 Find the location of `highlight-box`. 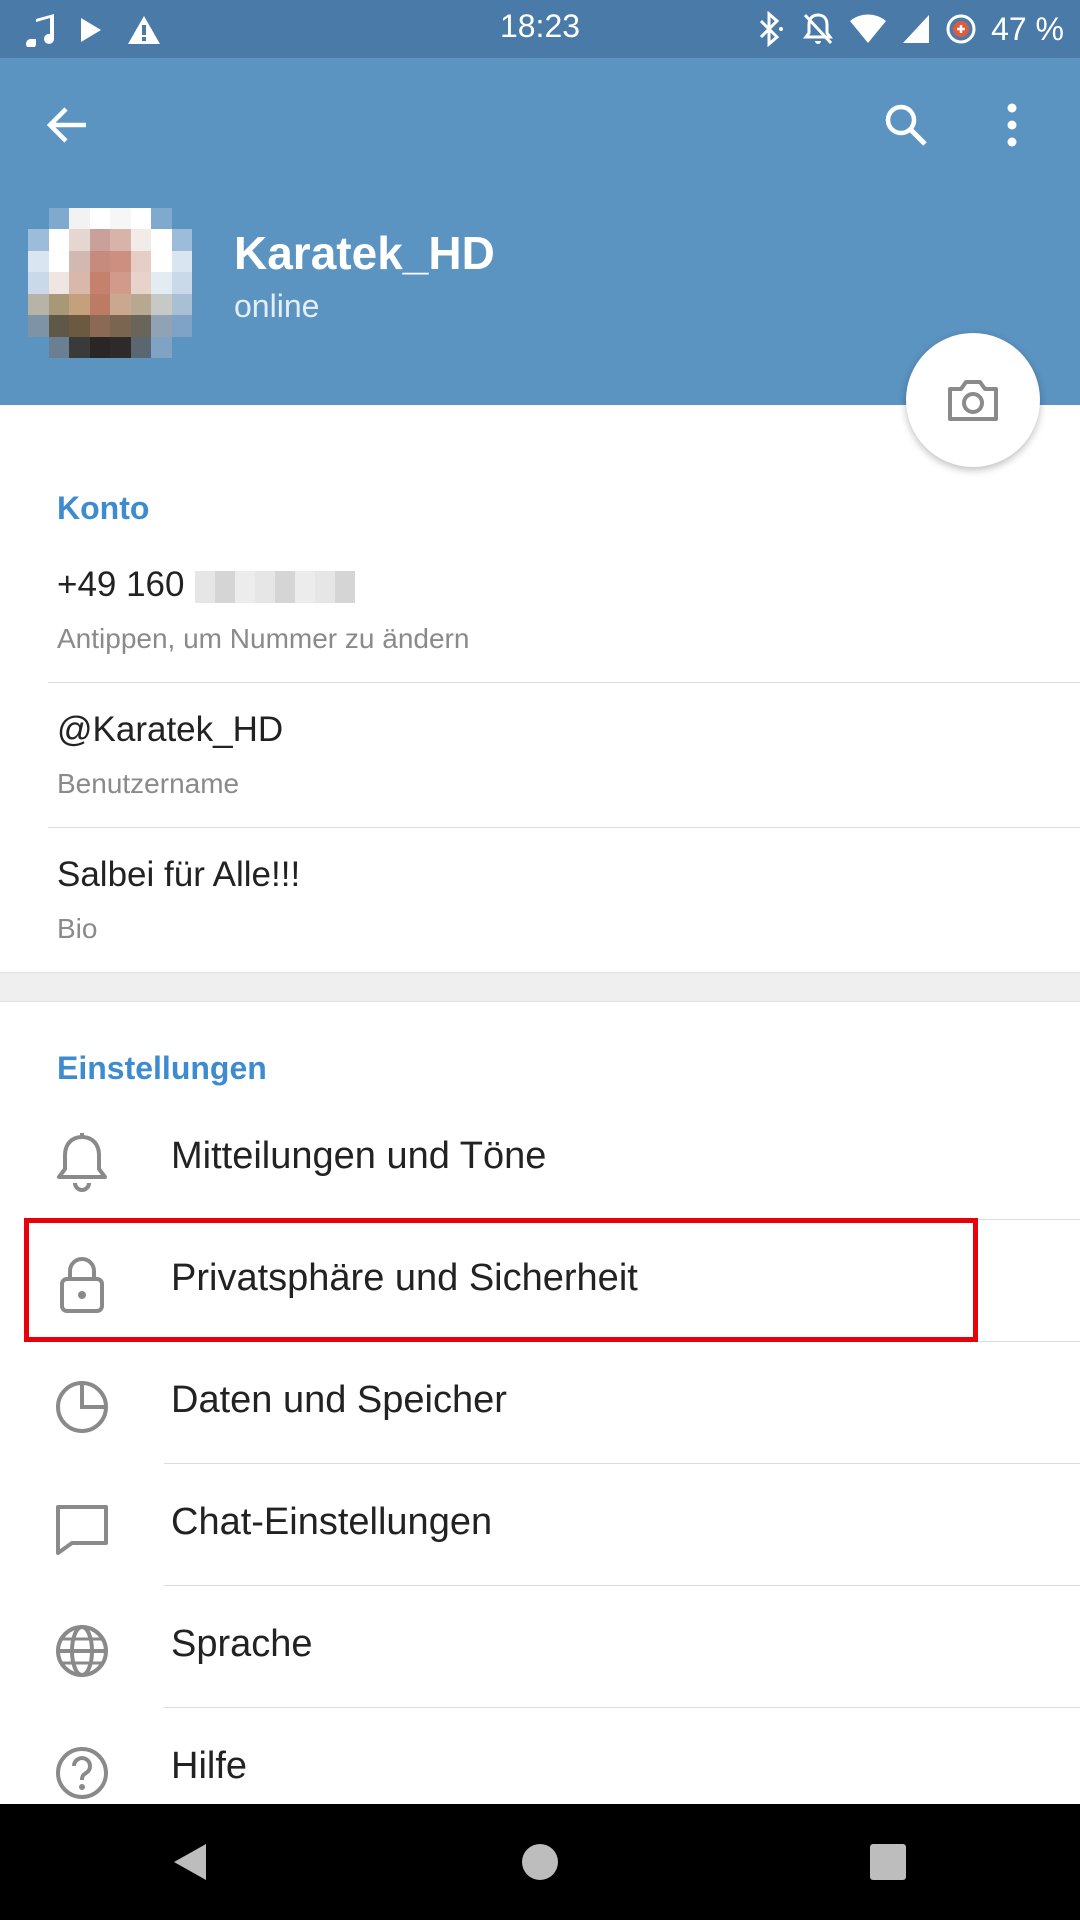

highlight-box is located at coordinates (501, 1280).